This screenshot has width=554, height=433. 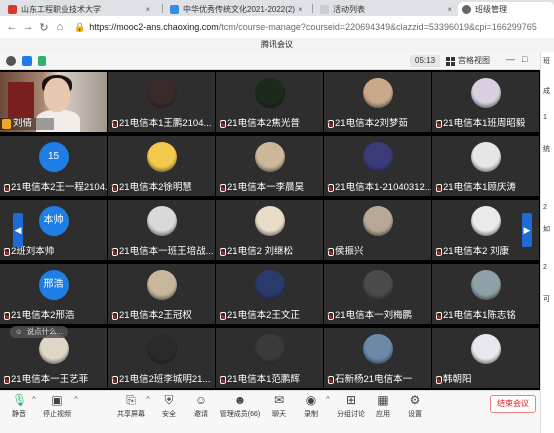 I want to click on participant-tile: 21电信本1陈志铭, so click(x=485, y=294).